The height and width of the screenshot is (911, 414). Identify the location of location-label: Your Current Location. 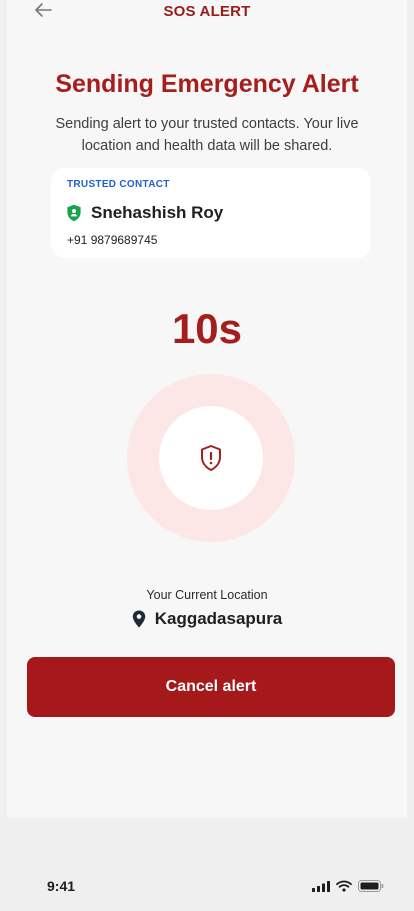
(207, 595).